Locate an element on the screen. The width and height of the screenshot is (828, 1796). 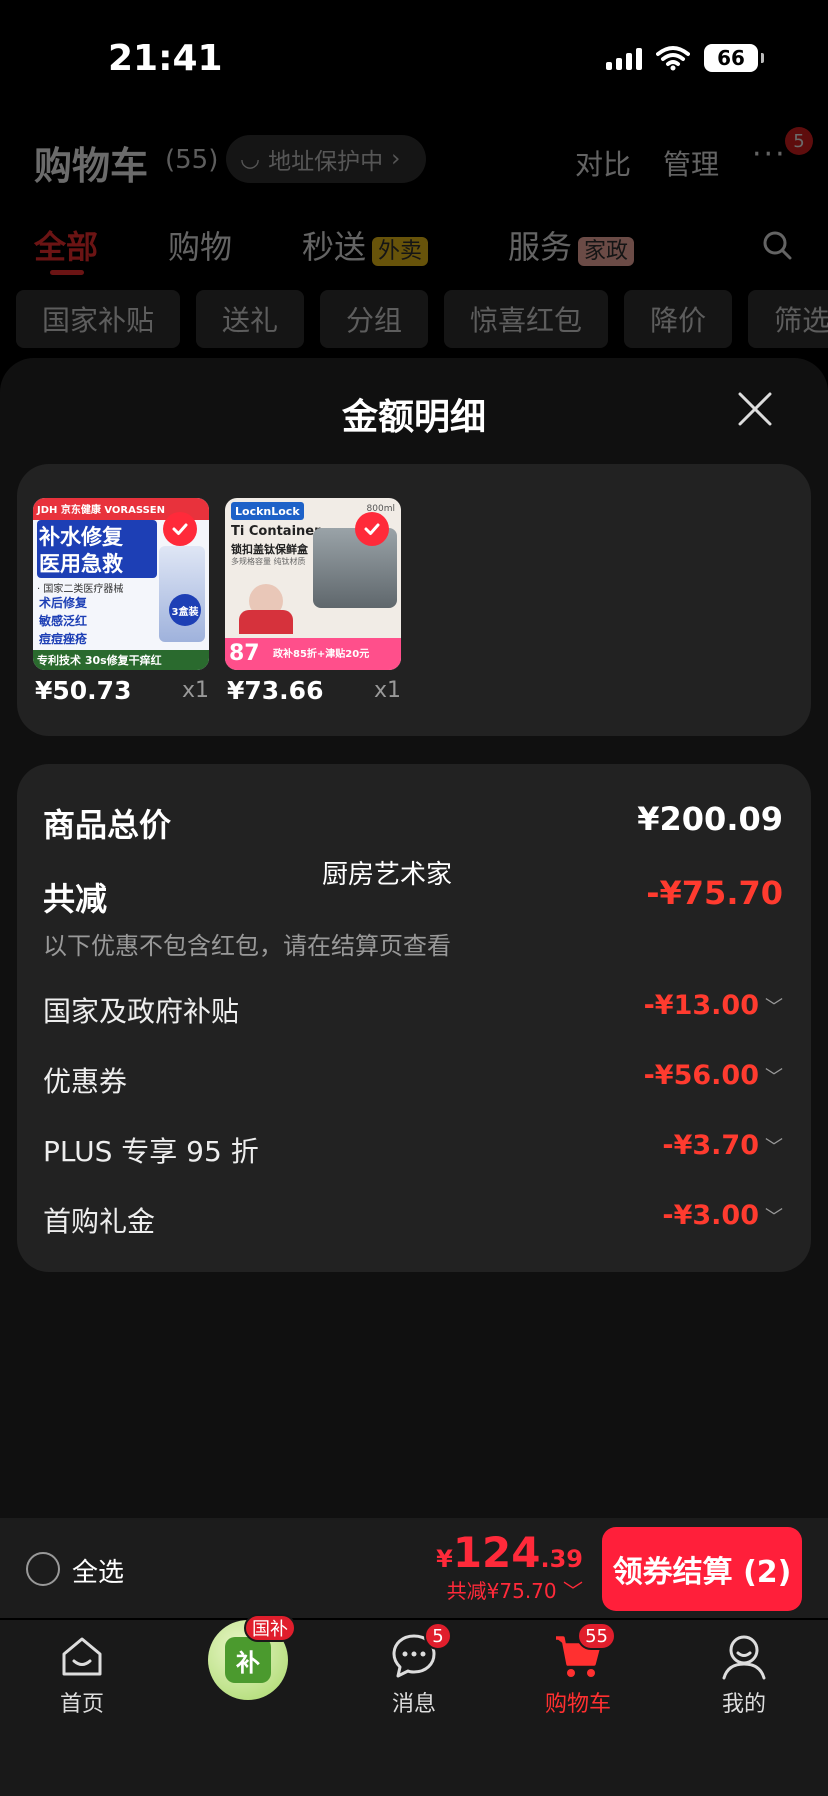
tab-messages: 5 消息 is located at coordinates (414, 1670).